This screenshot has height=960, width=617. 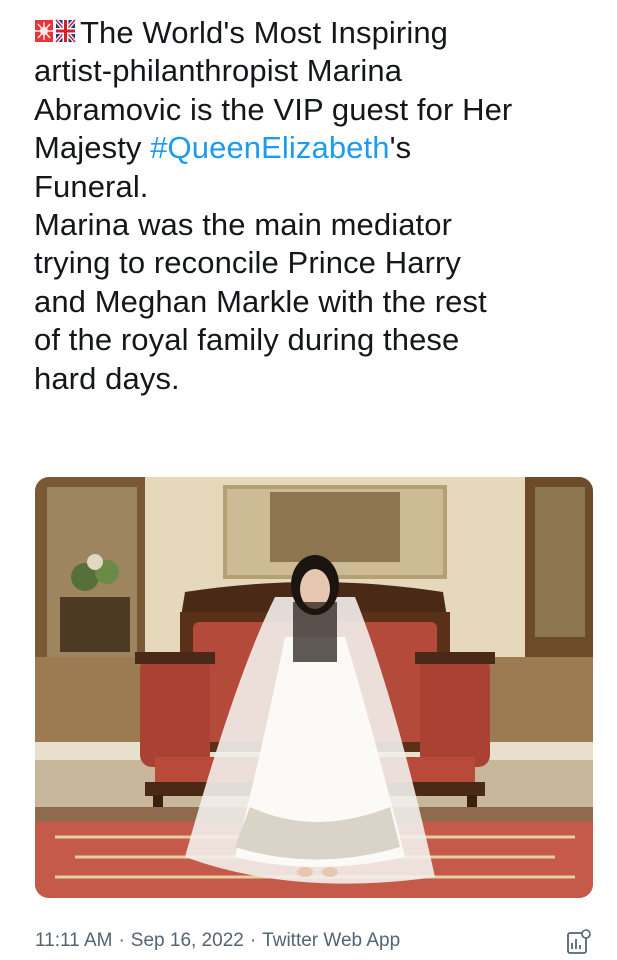 I want to click on tweet-line-9: of the royal family during these, so click(x=247, y=340).